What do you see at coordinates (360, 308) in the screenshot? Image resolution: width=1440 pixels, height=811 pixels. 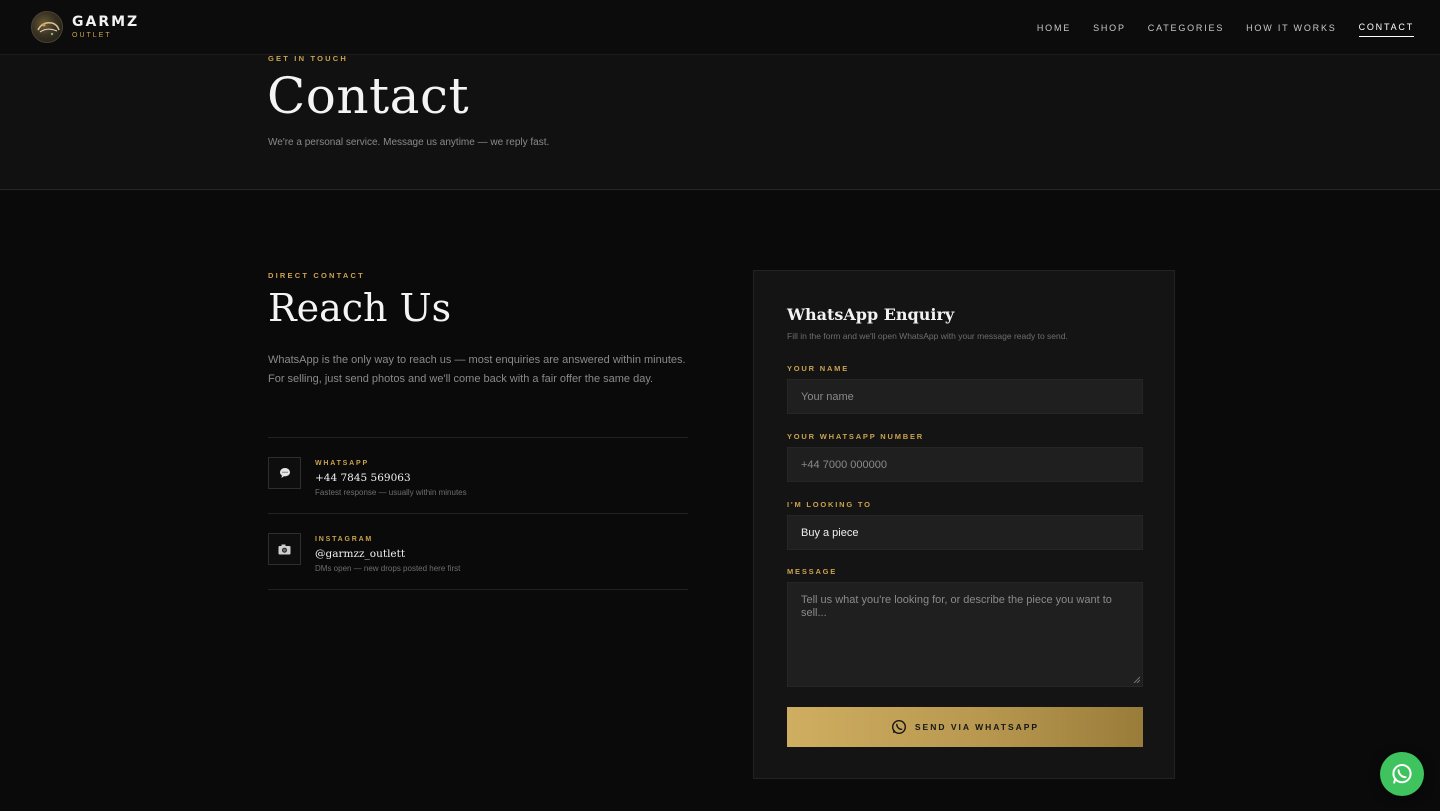 I see `reach-us-title: Reach Us` at bounding box center [360, 308].